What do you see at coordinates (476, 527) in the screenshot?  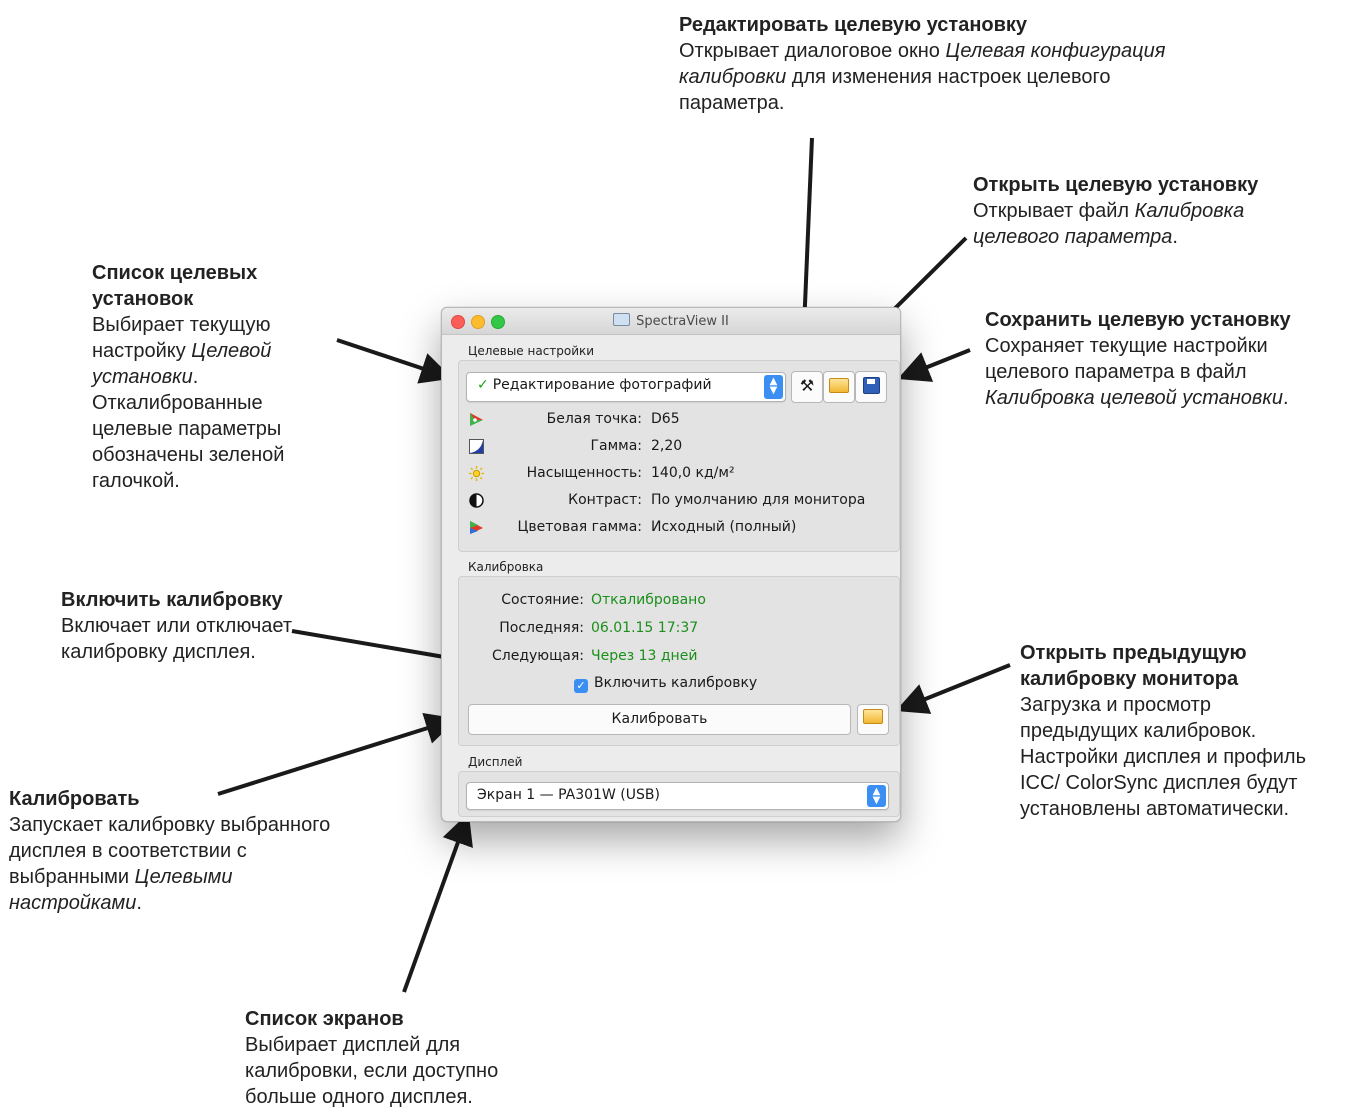 I see `color-gamut-icon` at bounding box center [476, 527].